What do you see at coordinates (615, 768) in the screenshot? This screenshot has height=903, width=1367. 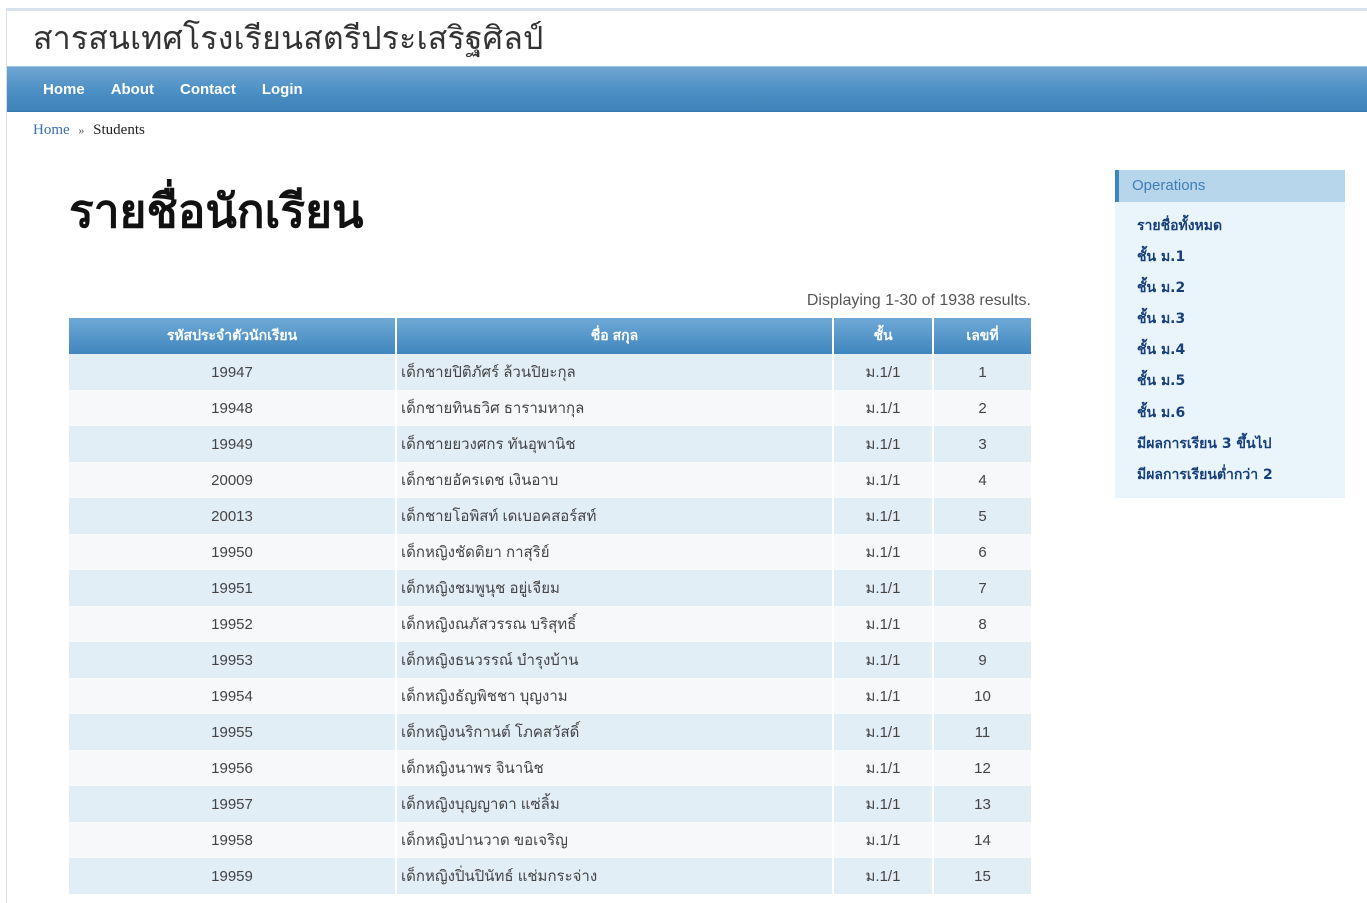 I see `student-name-cell: เด็กหญิงนาพร จินานิช` at bounding box center [615, 768].